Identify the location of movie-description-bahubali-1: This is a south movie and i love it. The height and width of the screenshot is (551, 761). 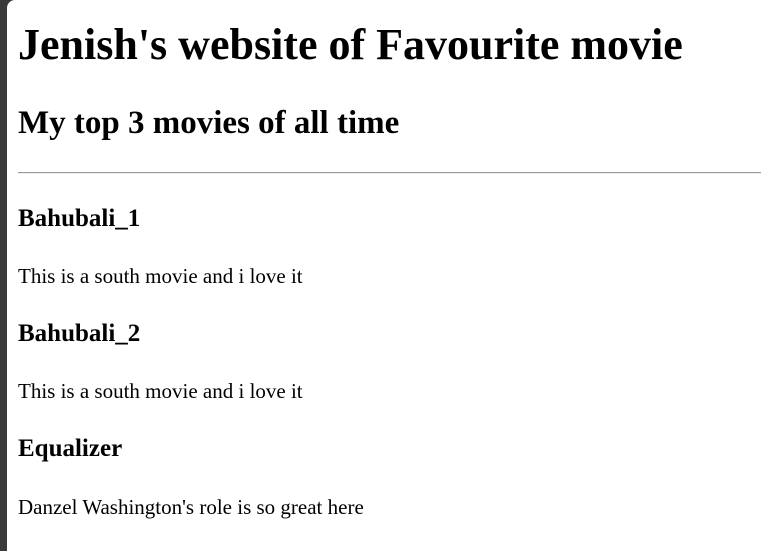
(160, 276).